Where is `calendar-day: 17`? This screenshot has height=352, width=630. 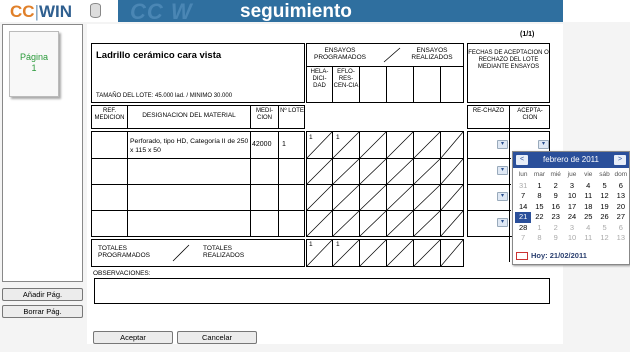 calendar-day: 17 is located at coordinates (572, 207).